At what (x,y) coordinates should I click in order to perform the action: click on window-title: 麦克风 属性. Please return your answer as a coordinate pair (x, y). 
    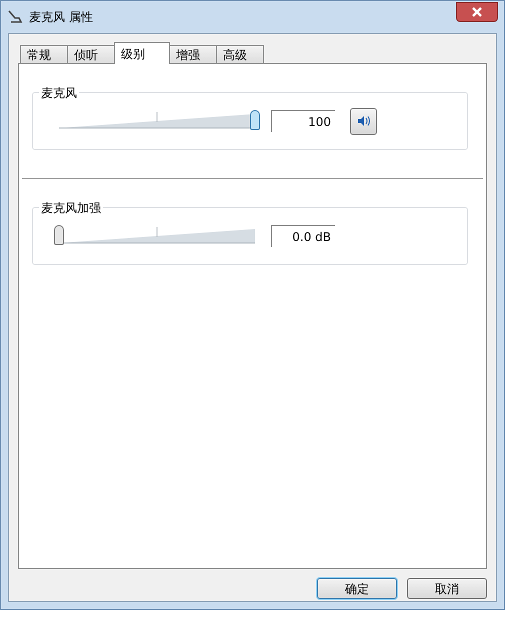
    Looking at the image, I should click on (61, 17).